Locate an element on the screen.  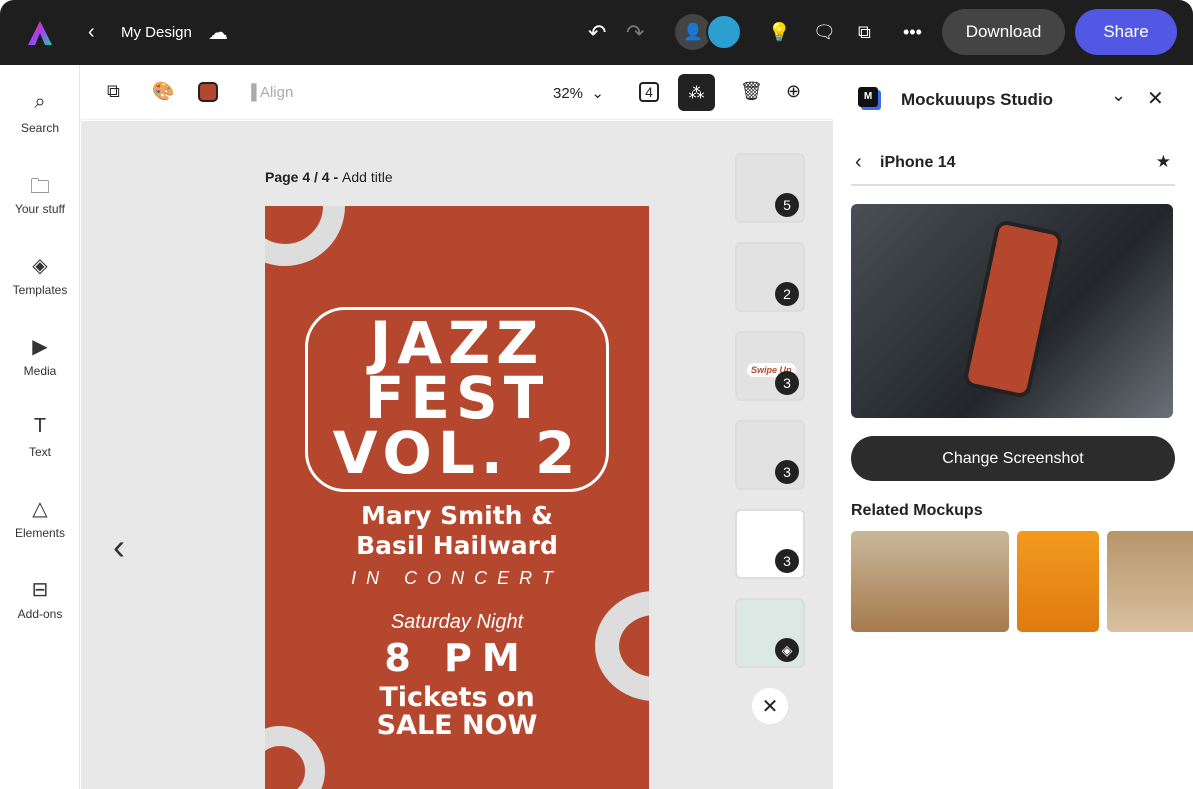
templates-icon: ◈ is located at coordinates (40, 266).